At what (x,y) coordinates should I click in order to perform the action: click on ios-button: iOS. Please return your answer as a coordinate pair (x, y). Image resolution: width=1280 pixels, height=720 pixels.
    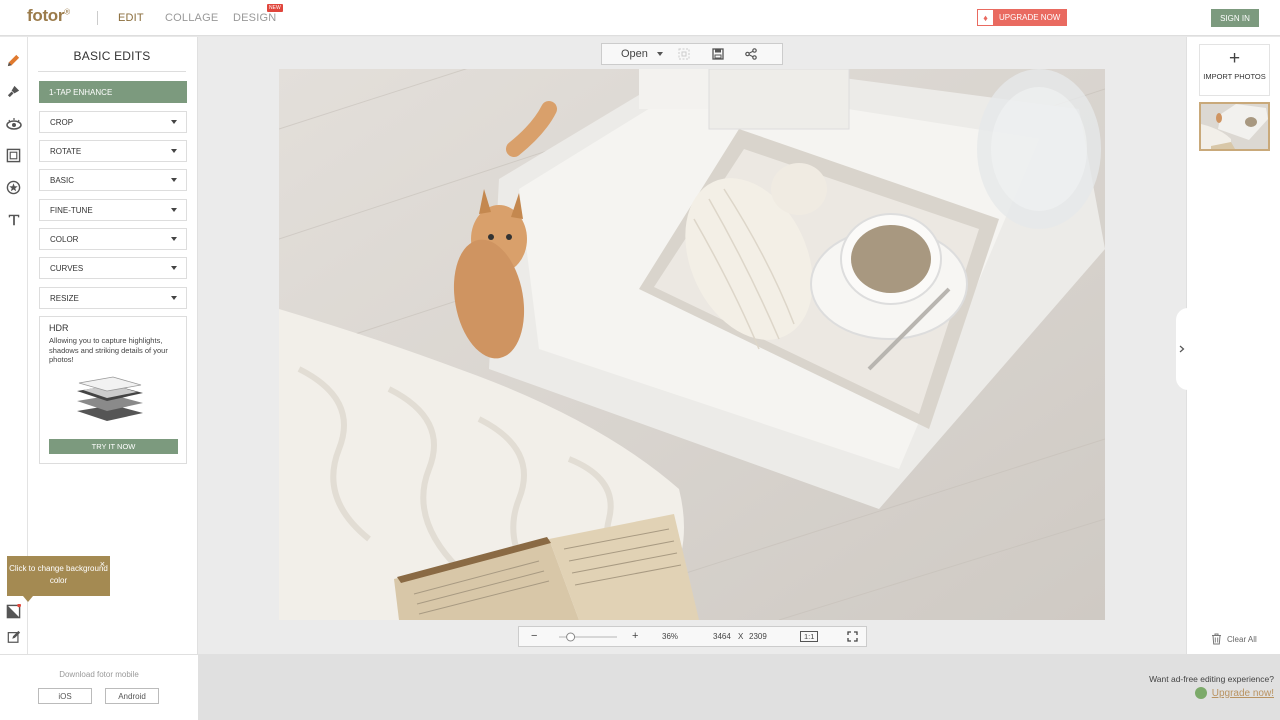
    Looking at the image, I should click on (65, 696).